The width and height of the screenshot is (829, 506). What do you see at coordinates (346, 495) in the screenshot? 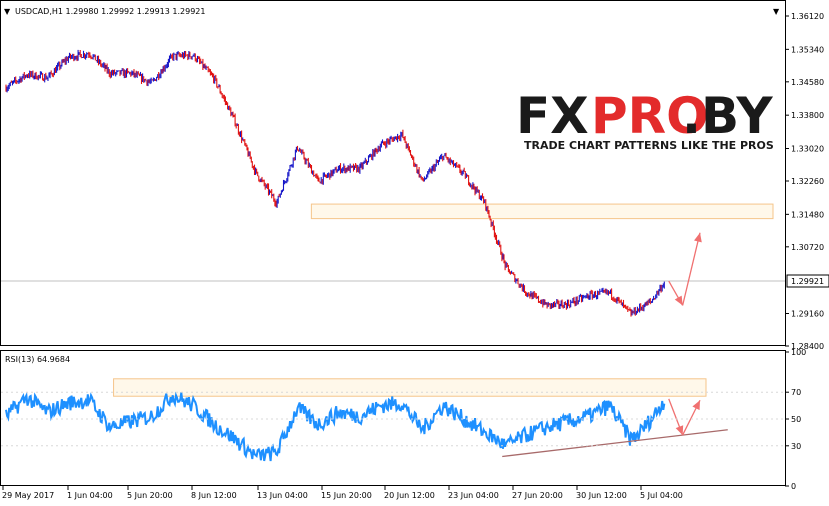
I see `time-tick-label: 15 Jun 20:00` at bounding box center [346, 495].